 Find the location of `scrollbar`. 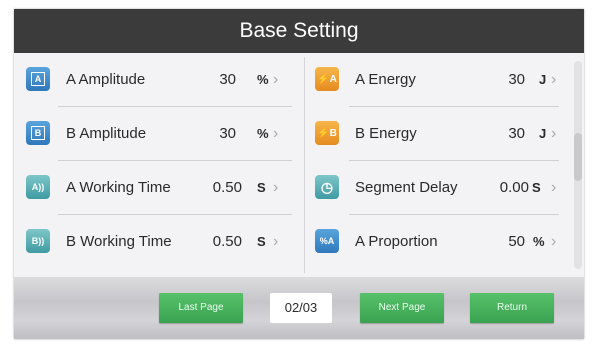

scrollbar is located at coordinates (578, 165).